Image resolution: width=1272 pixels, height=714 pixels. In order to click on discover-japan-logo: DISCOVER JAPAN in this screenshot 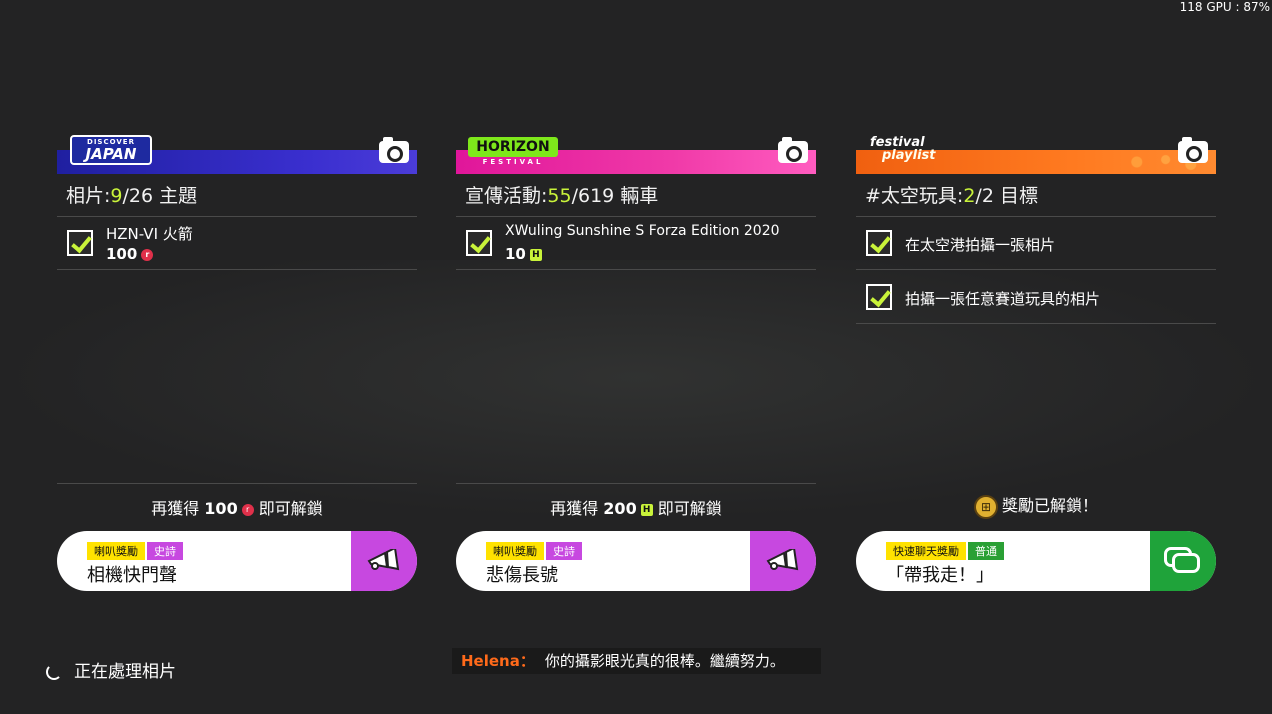, I will do `click(111, 150)`.